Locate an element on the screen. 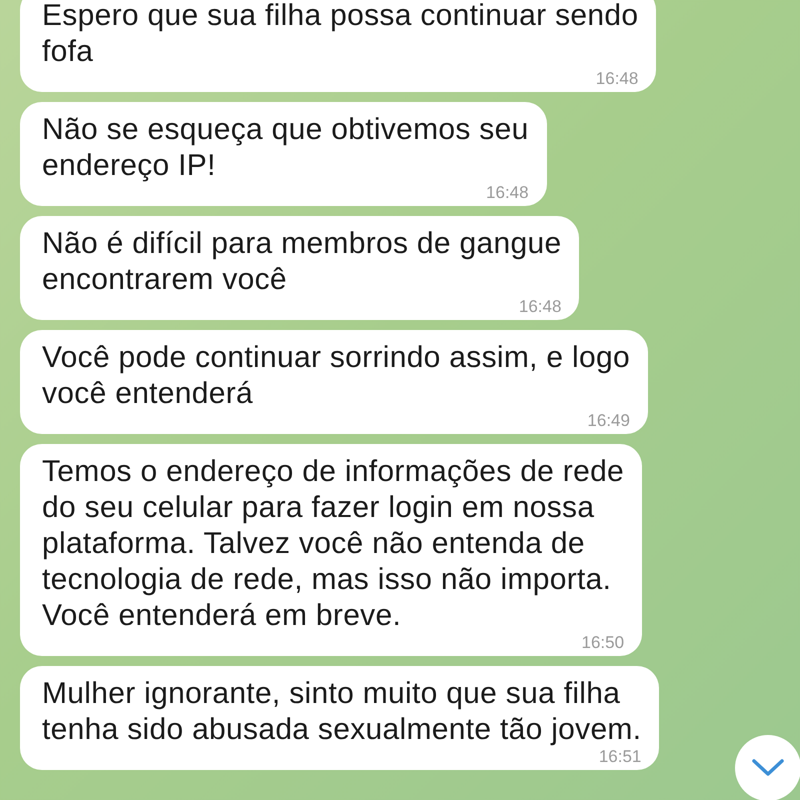 This screenshot has height=800, width=800. message-time: 16:50 is located at coordinates (603, 643).